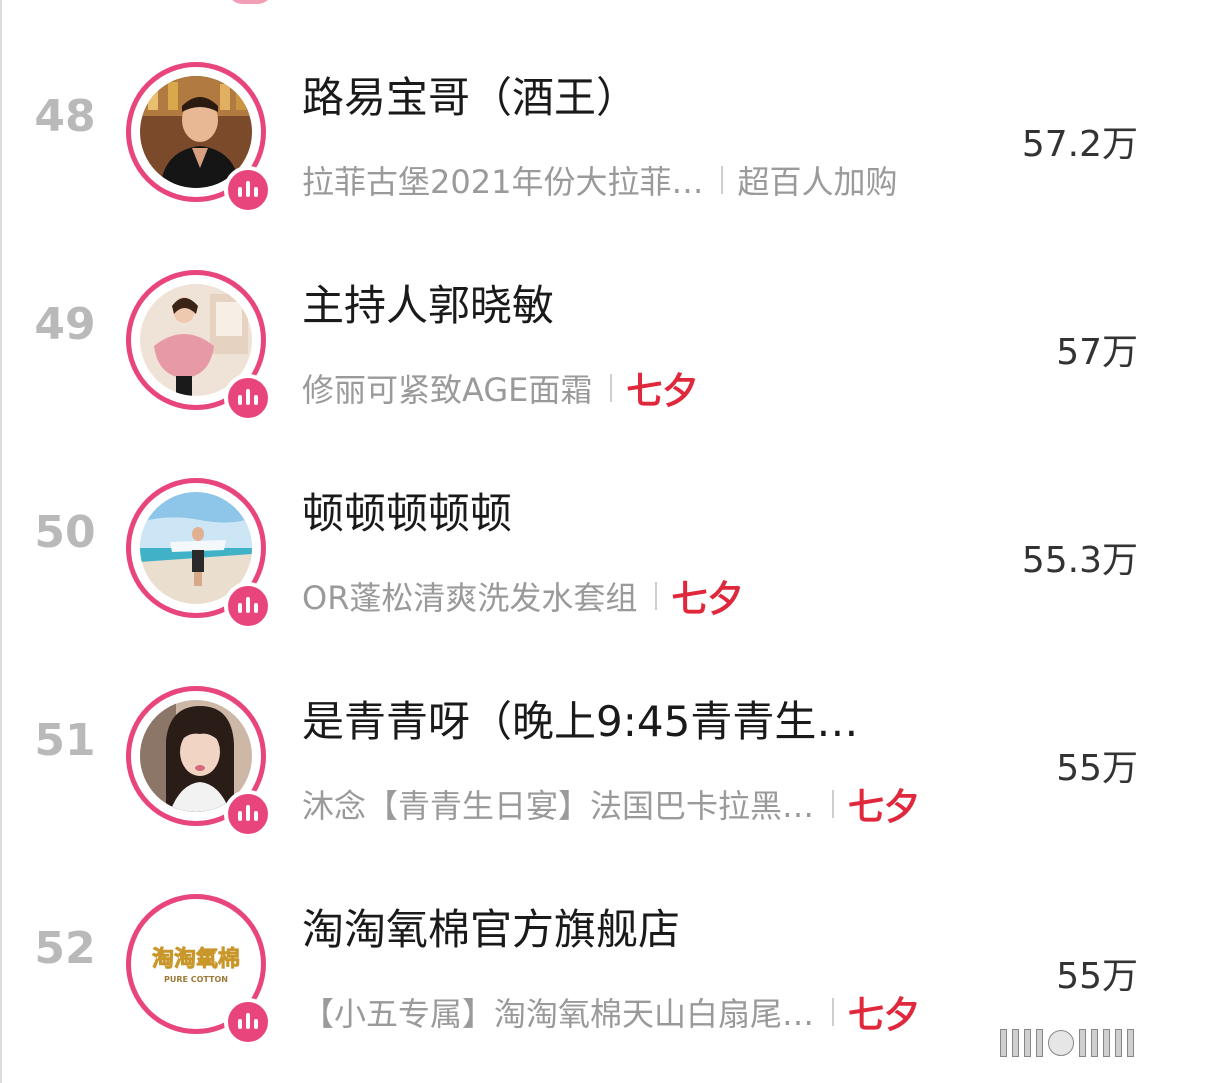 Image resolution: width=1220 pixels, height=1083 pixels. I want to click on product-info: 【小五专属】淘淘氧棉天山白扇尾… 七夕, so click(611, 1014).